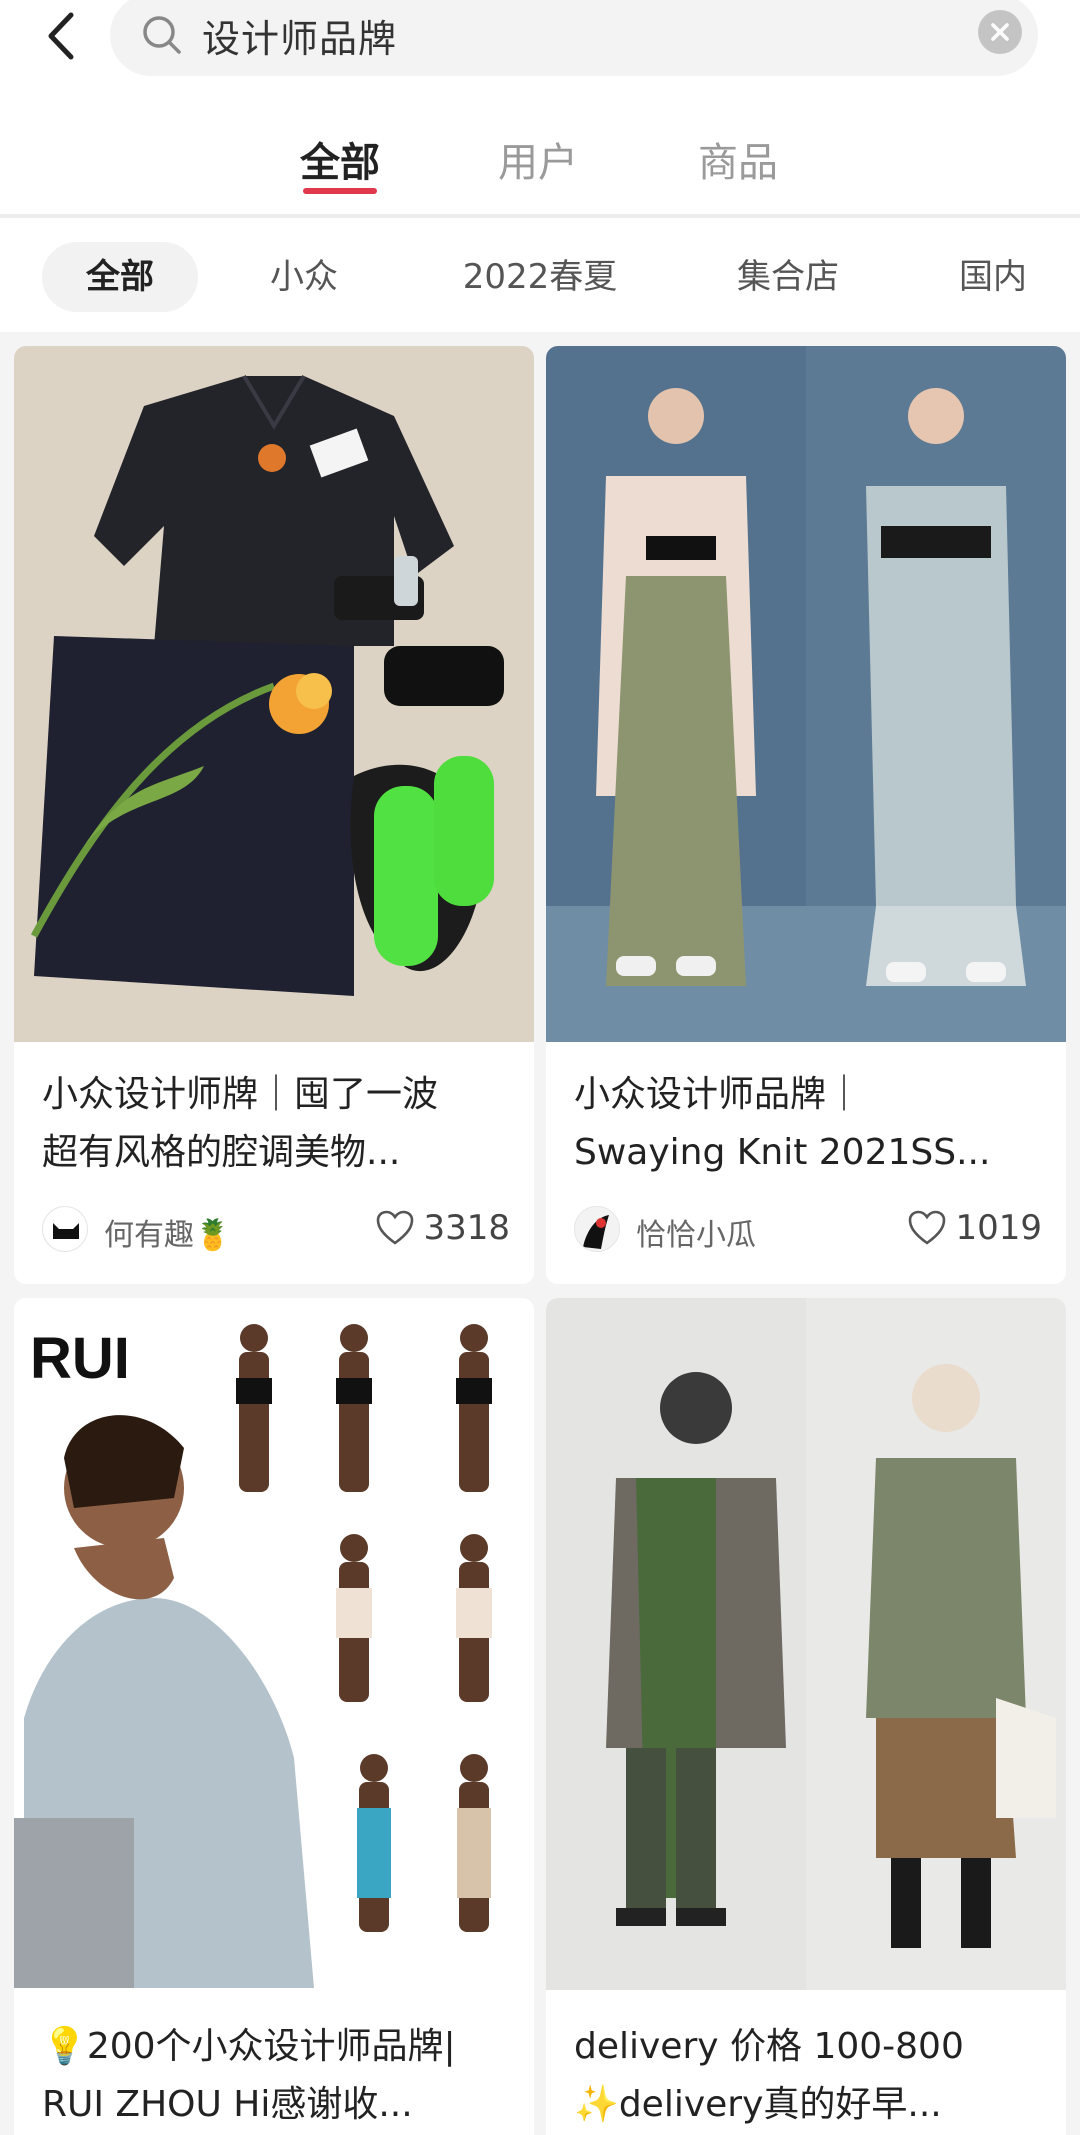 The width and height of the screenshot is (1080, 2135). I want to click on filter-chip-select-store: 集合店, so click(788, 277).